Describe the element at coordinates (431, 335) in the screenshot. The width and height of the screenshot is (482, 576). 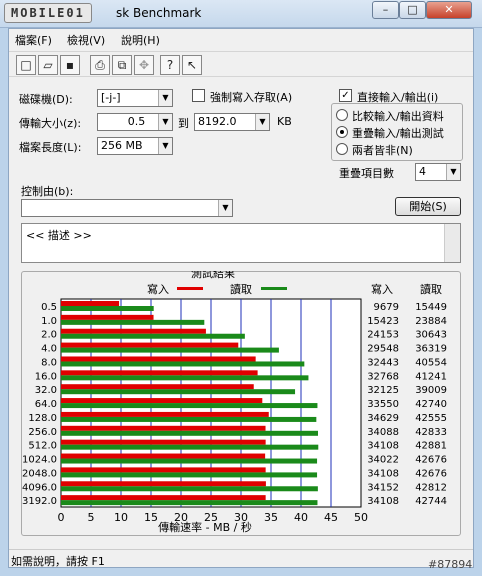
I see `read-value-label: 30643` at that location.